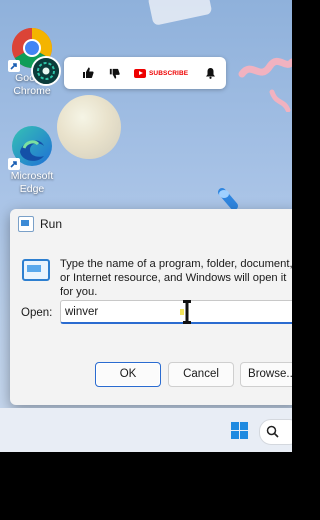 The height and width of the screenshot is (520, 320). What do you see at coordinates (114, 73) in the screenshot?
I see `dislike-icon` at bounding box center [114, 73].